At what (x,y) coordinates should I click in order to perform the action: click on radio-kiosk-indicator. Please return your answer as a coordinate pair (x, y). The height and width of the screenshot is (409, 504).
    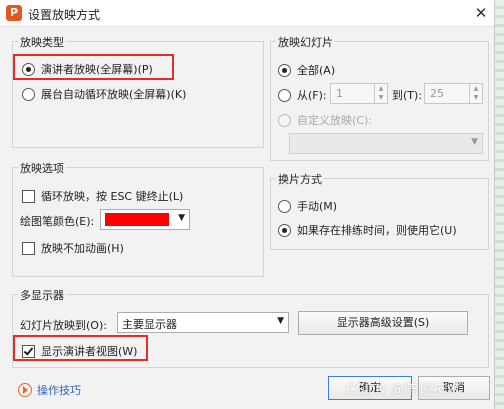
    Looking at the image, I should click on (28, 94).